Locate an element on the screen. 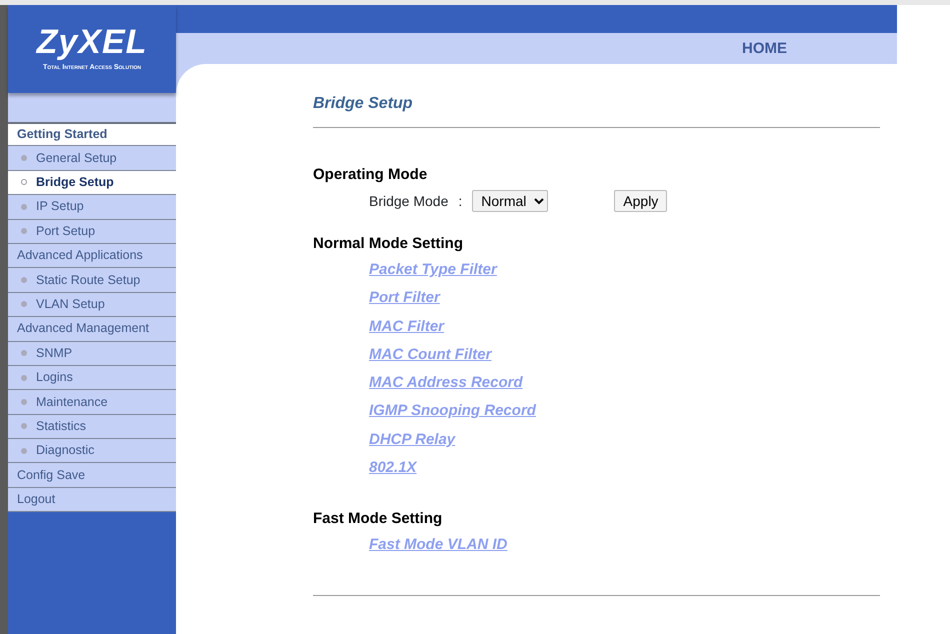 The height and width of the screenshot is (634, 950). section-heading: Normal Mode Setting is located at coordinates (388, 244).